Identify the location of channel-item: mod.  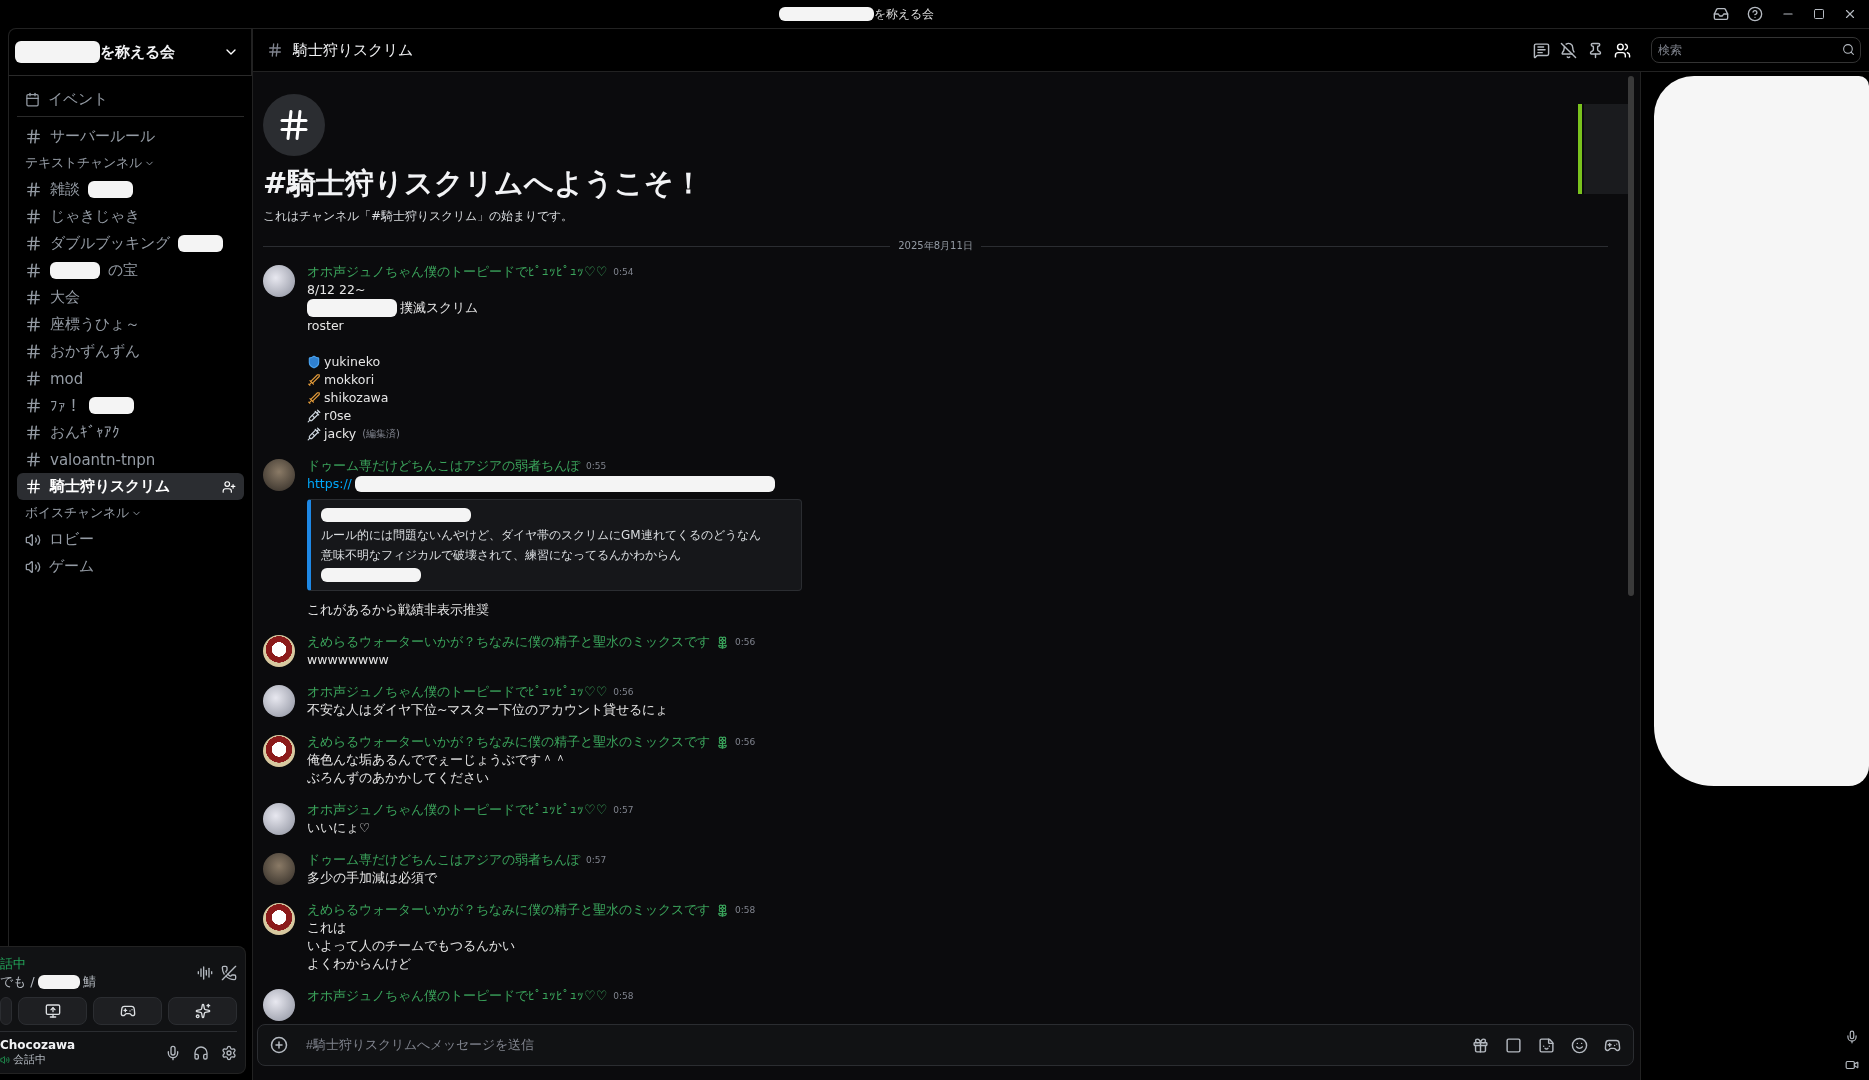
(130, 378).